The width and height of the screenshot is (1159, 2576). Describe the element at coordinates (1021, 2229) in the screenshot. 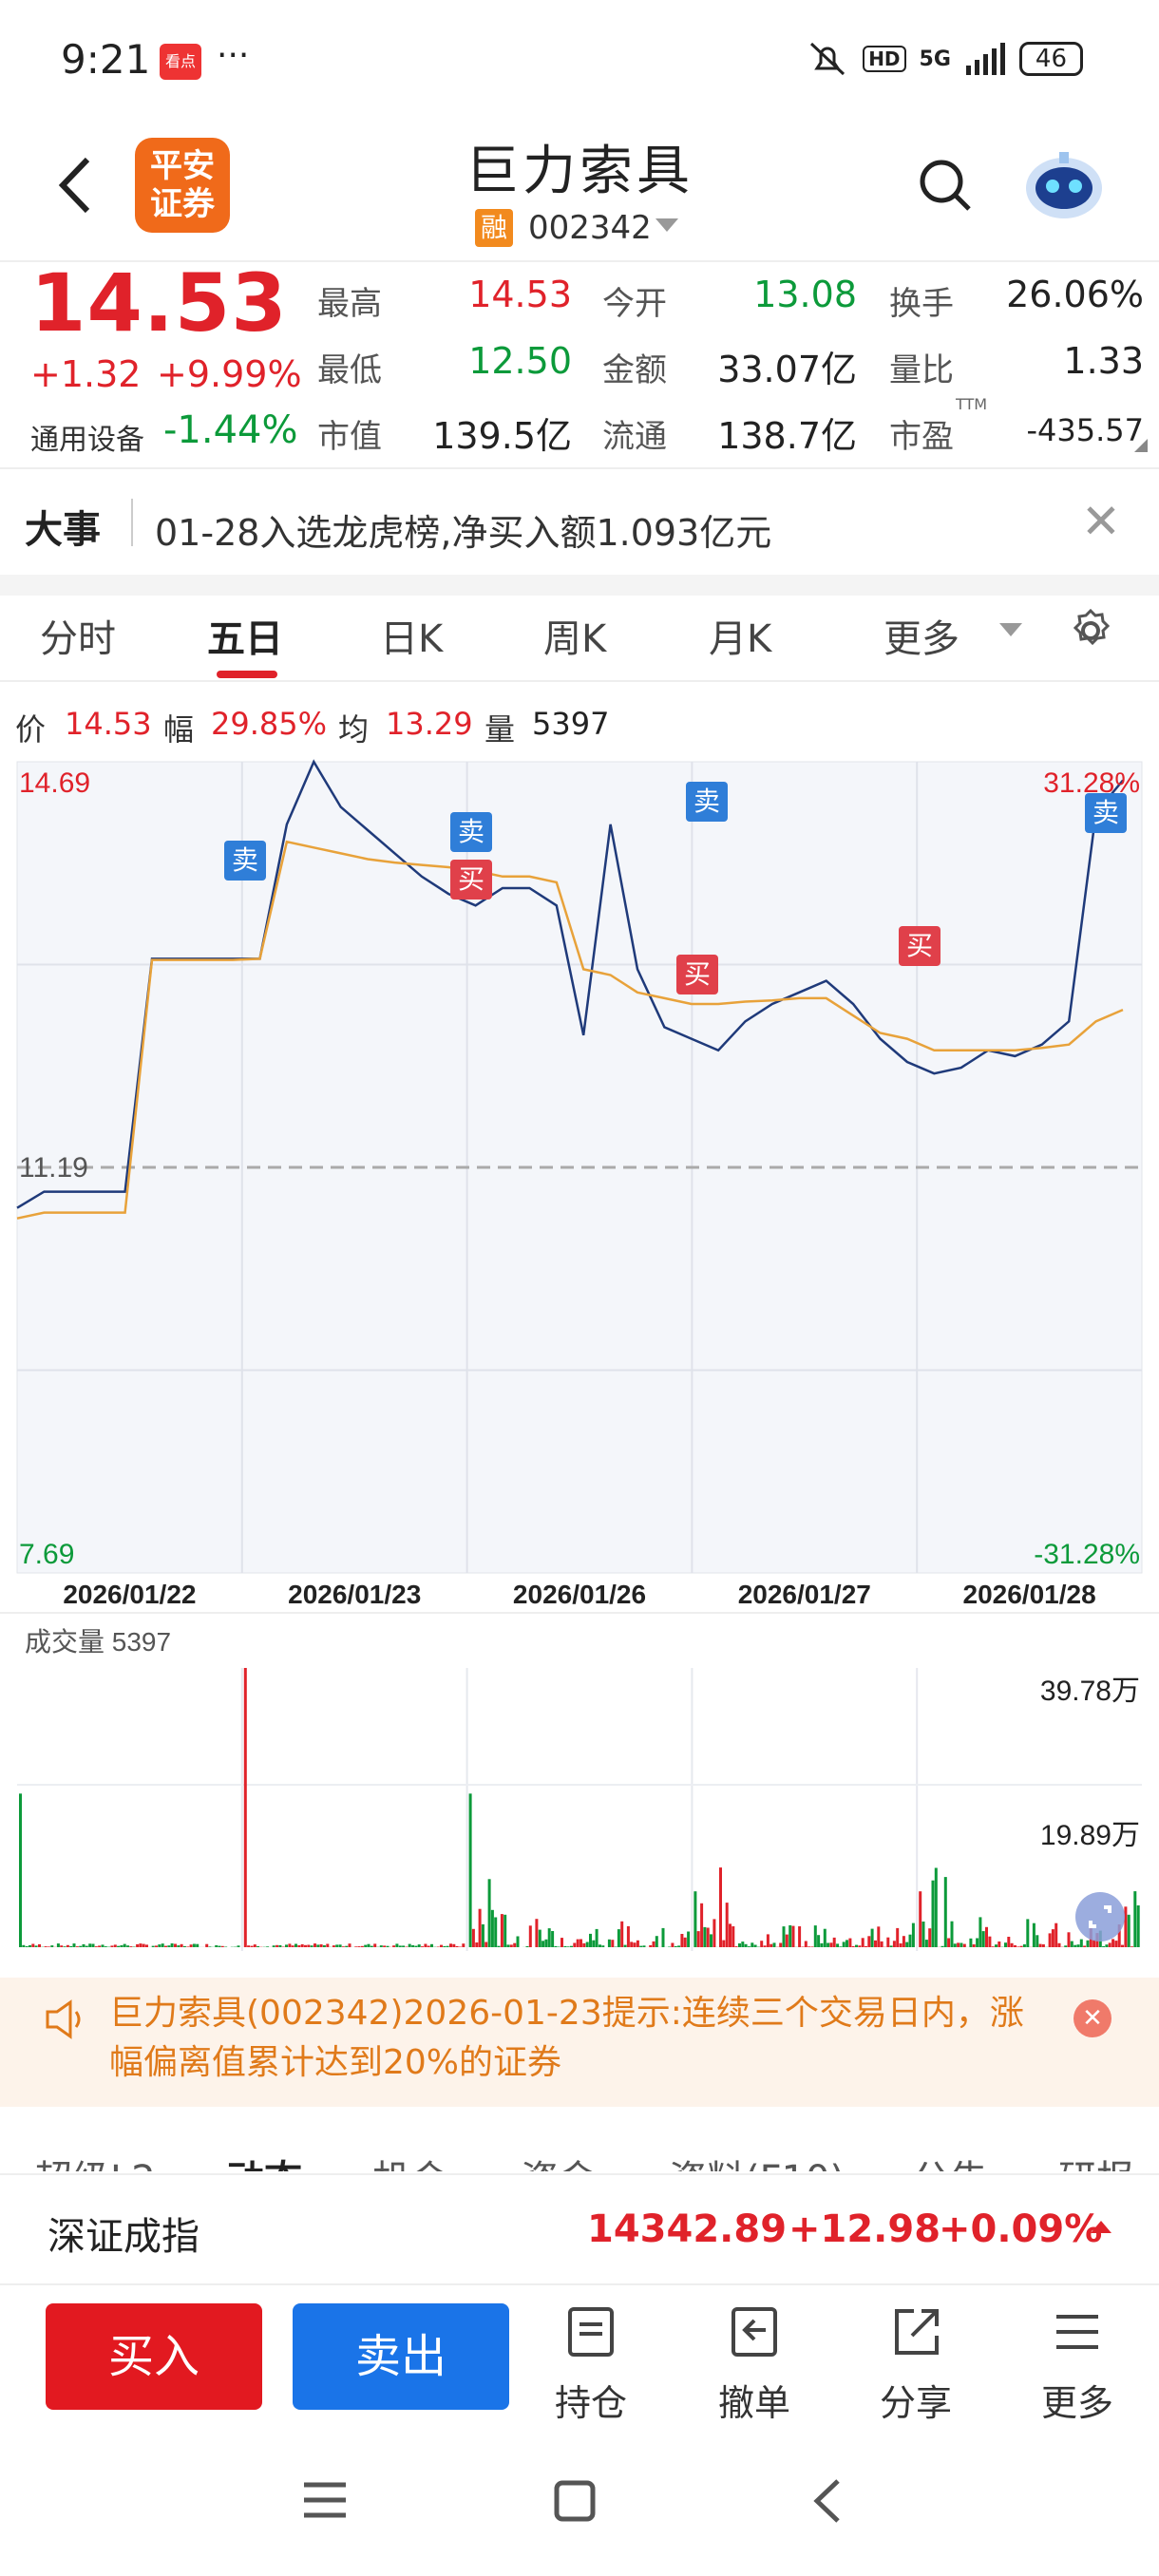

I see `index-change-pct: +0.09%` at that location.